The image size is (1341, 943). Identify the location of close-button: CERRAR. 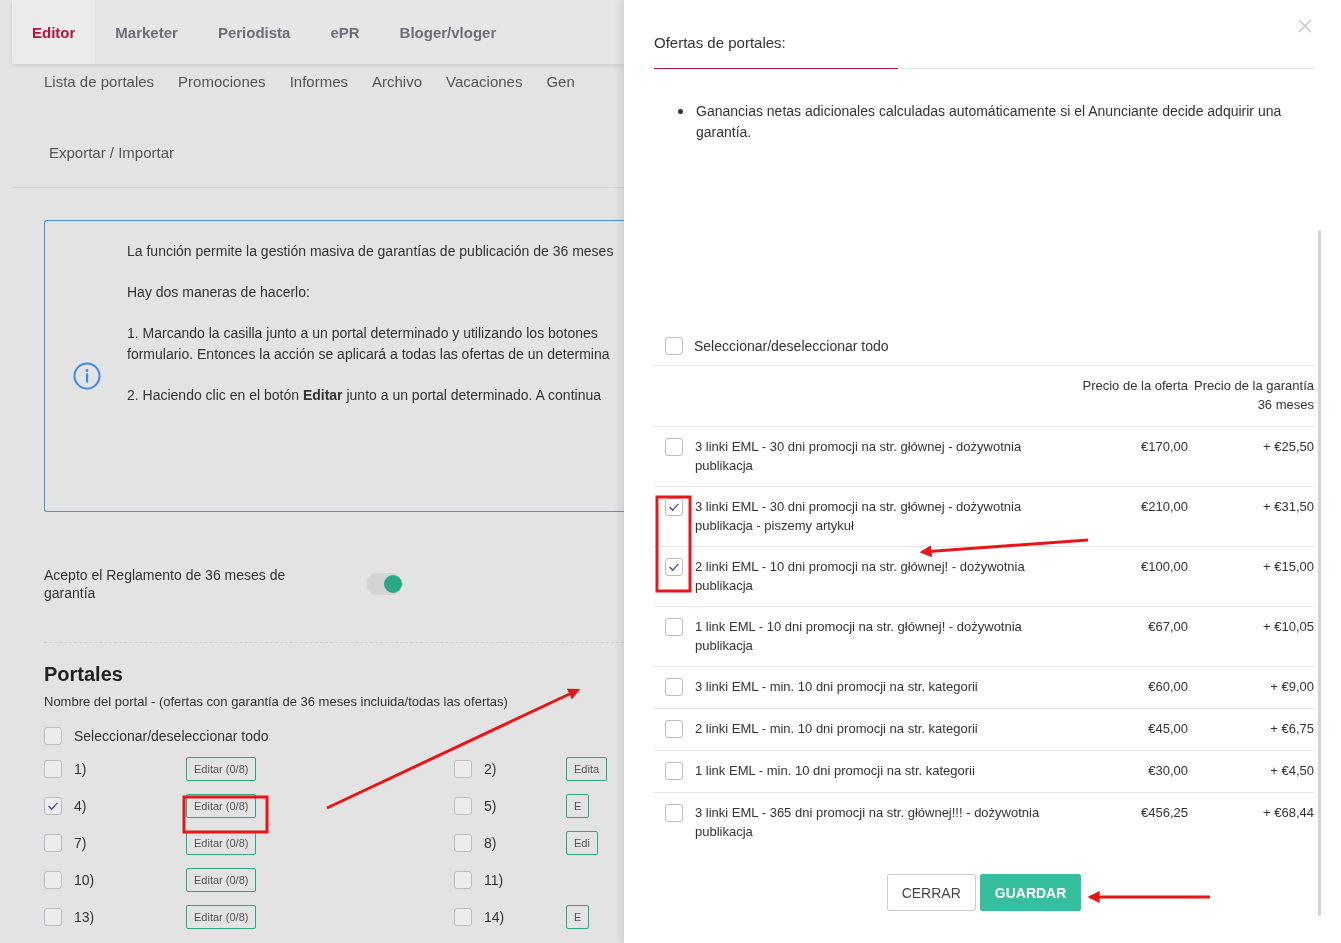
(931, 892).